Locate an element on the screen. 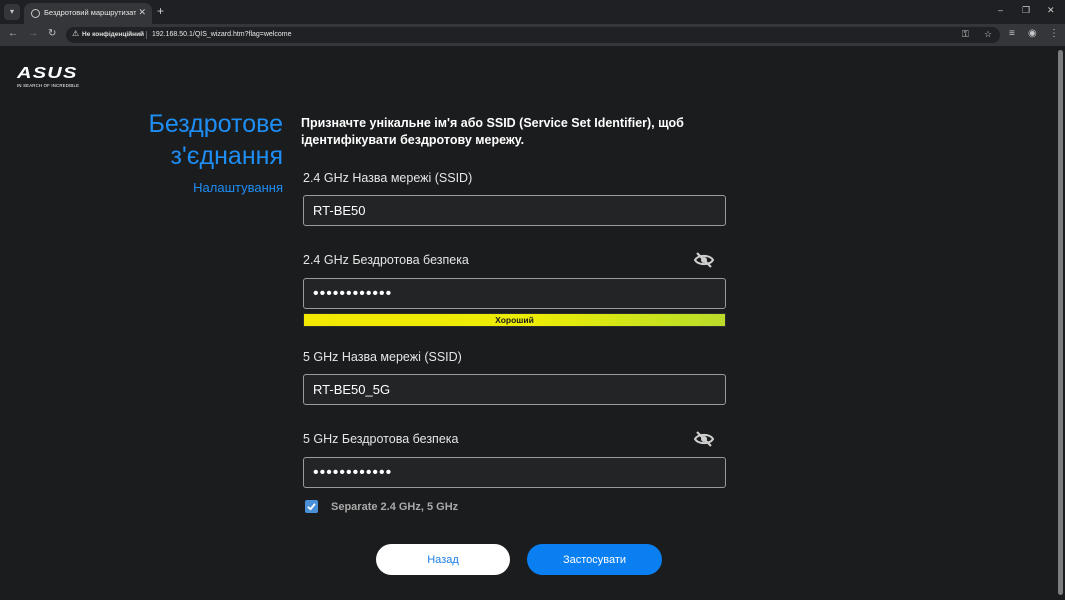 The height and width of the screenshot is (600, 1065). page-subtitle: Налаштування is located at coordinates (238, 187).